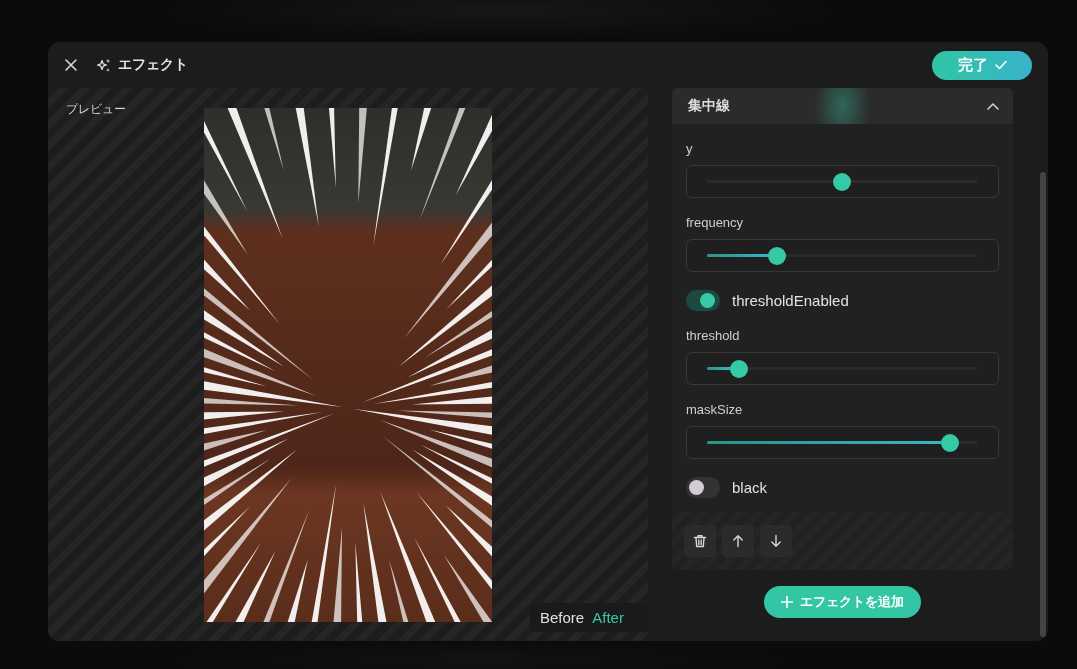  Describe the element at coordinates (96, 109) in the screenshot. I see `preview-label: プレビュー` at that location.